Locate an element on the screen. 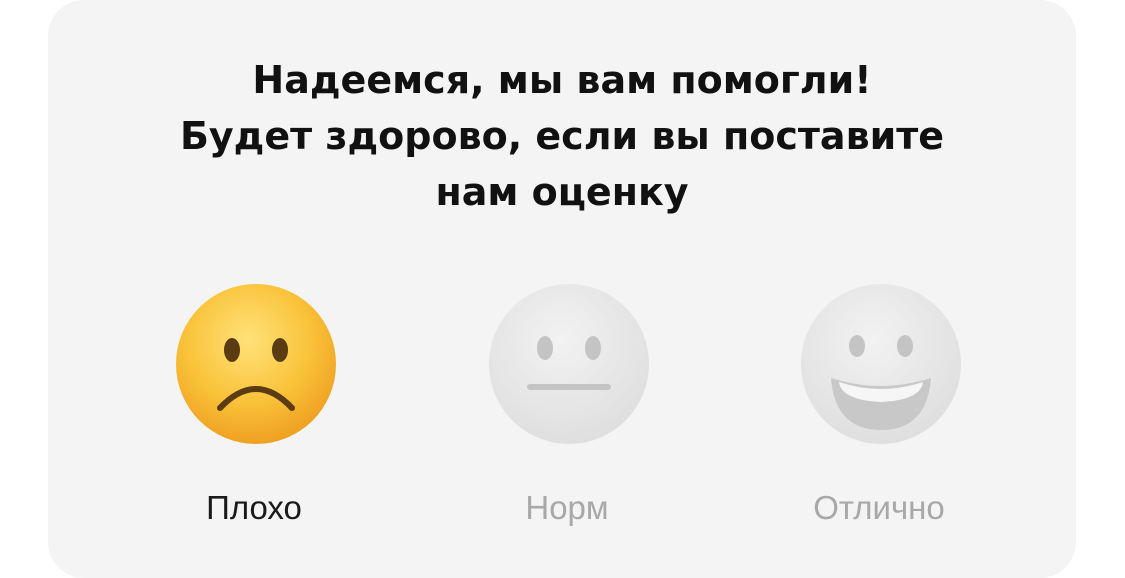  neutral-face-icon is located at coordinates (569, 364).